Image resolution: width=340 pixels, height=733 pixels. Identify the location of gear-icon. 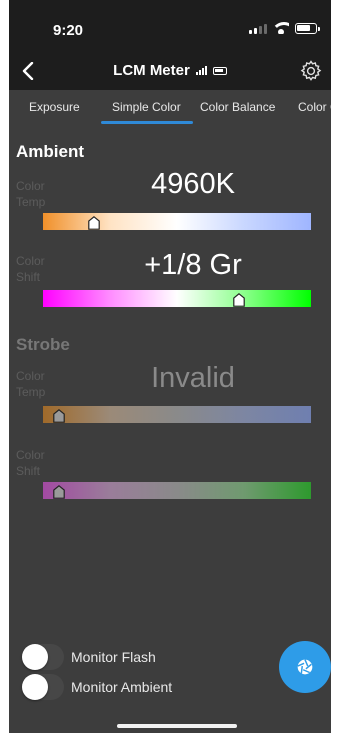
(311, 70).